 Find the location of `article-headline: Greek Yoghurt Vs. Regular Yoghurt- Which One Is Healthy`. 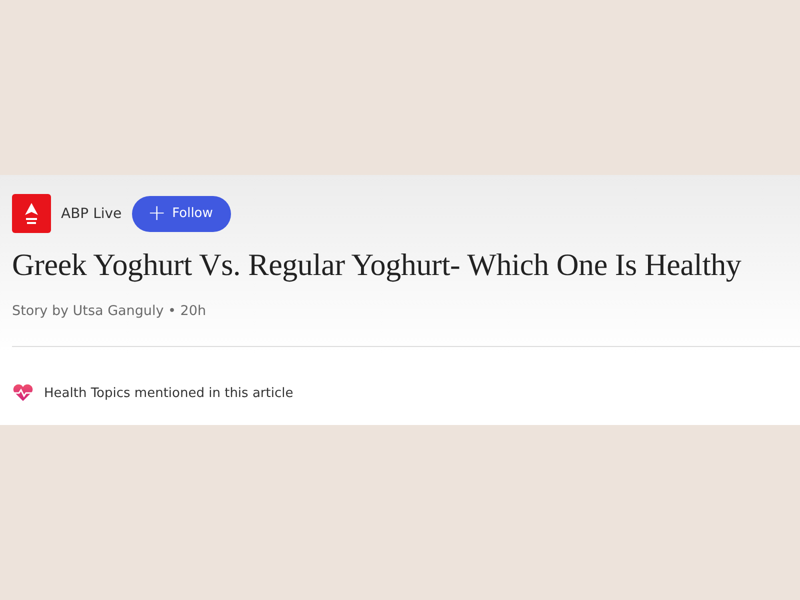

article-headline: Greek Yoghurt Vs. Regular Yoghurt- Which One Is Healthy is located at coordinates (377, 265).